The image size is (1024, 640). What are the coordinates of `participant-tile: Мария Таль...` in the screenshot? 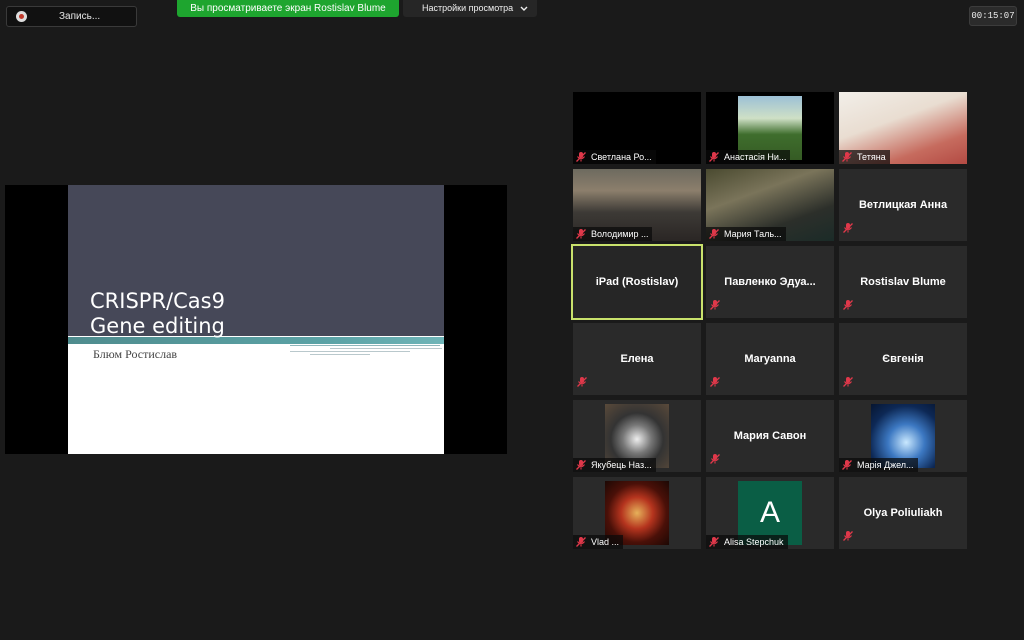 It's located at (770, 205).